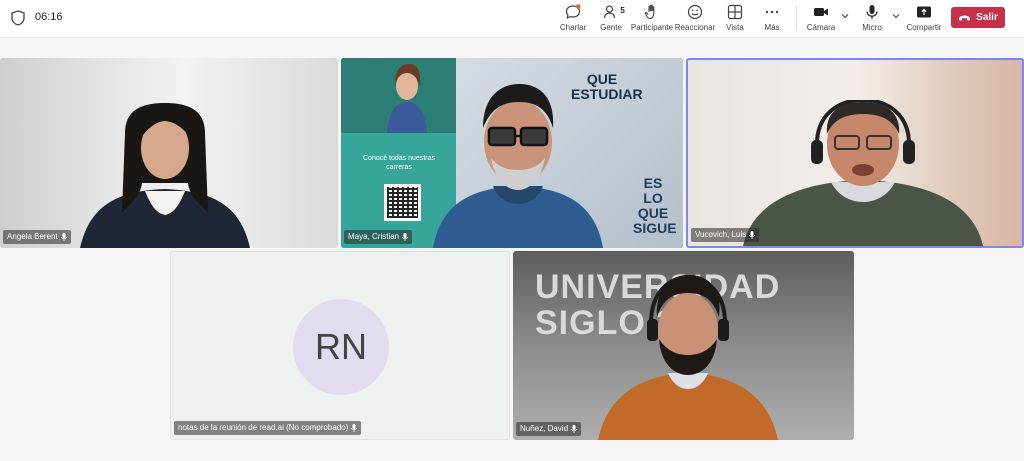 This screenshot has height=461, width=1024. Describe the element at coordinates (872, 27) in the screenshot. I see `mic-label: Micro` at that location.